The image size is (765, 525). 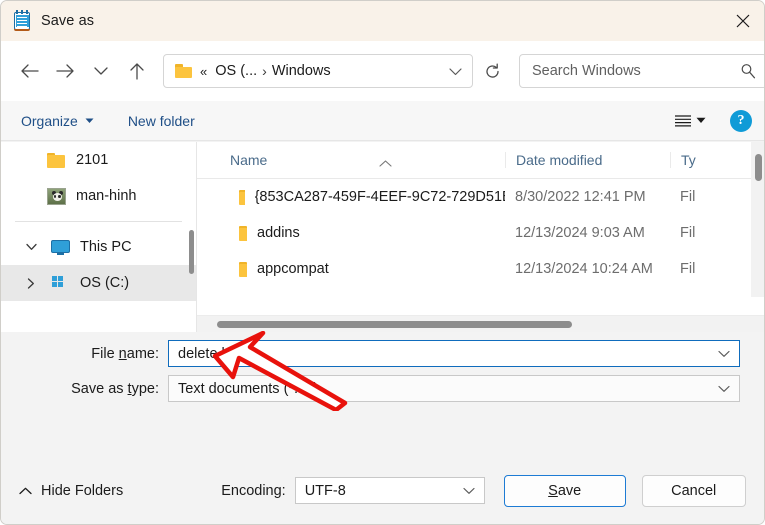 I want to click on hide-folders-label: Hide Folders, so click(x=82, y=490).